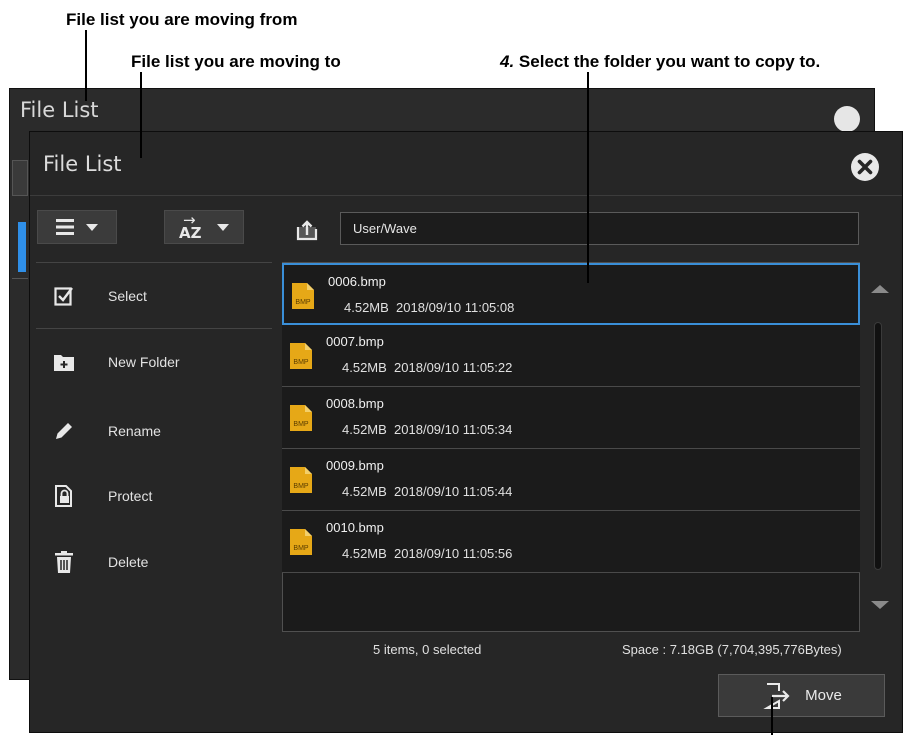 This screenshot has width=903, height=738. I want to click on file-row: BMP 0007.bmp 4.52MB 2018/09/10 11:05:22, so click(571, 356).